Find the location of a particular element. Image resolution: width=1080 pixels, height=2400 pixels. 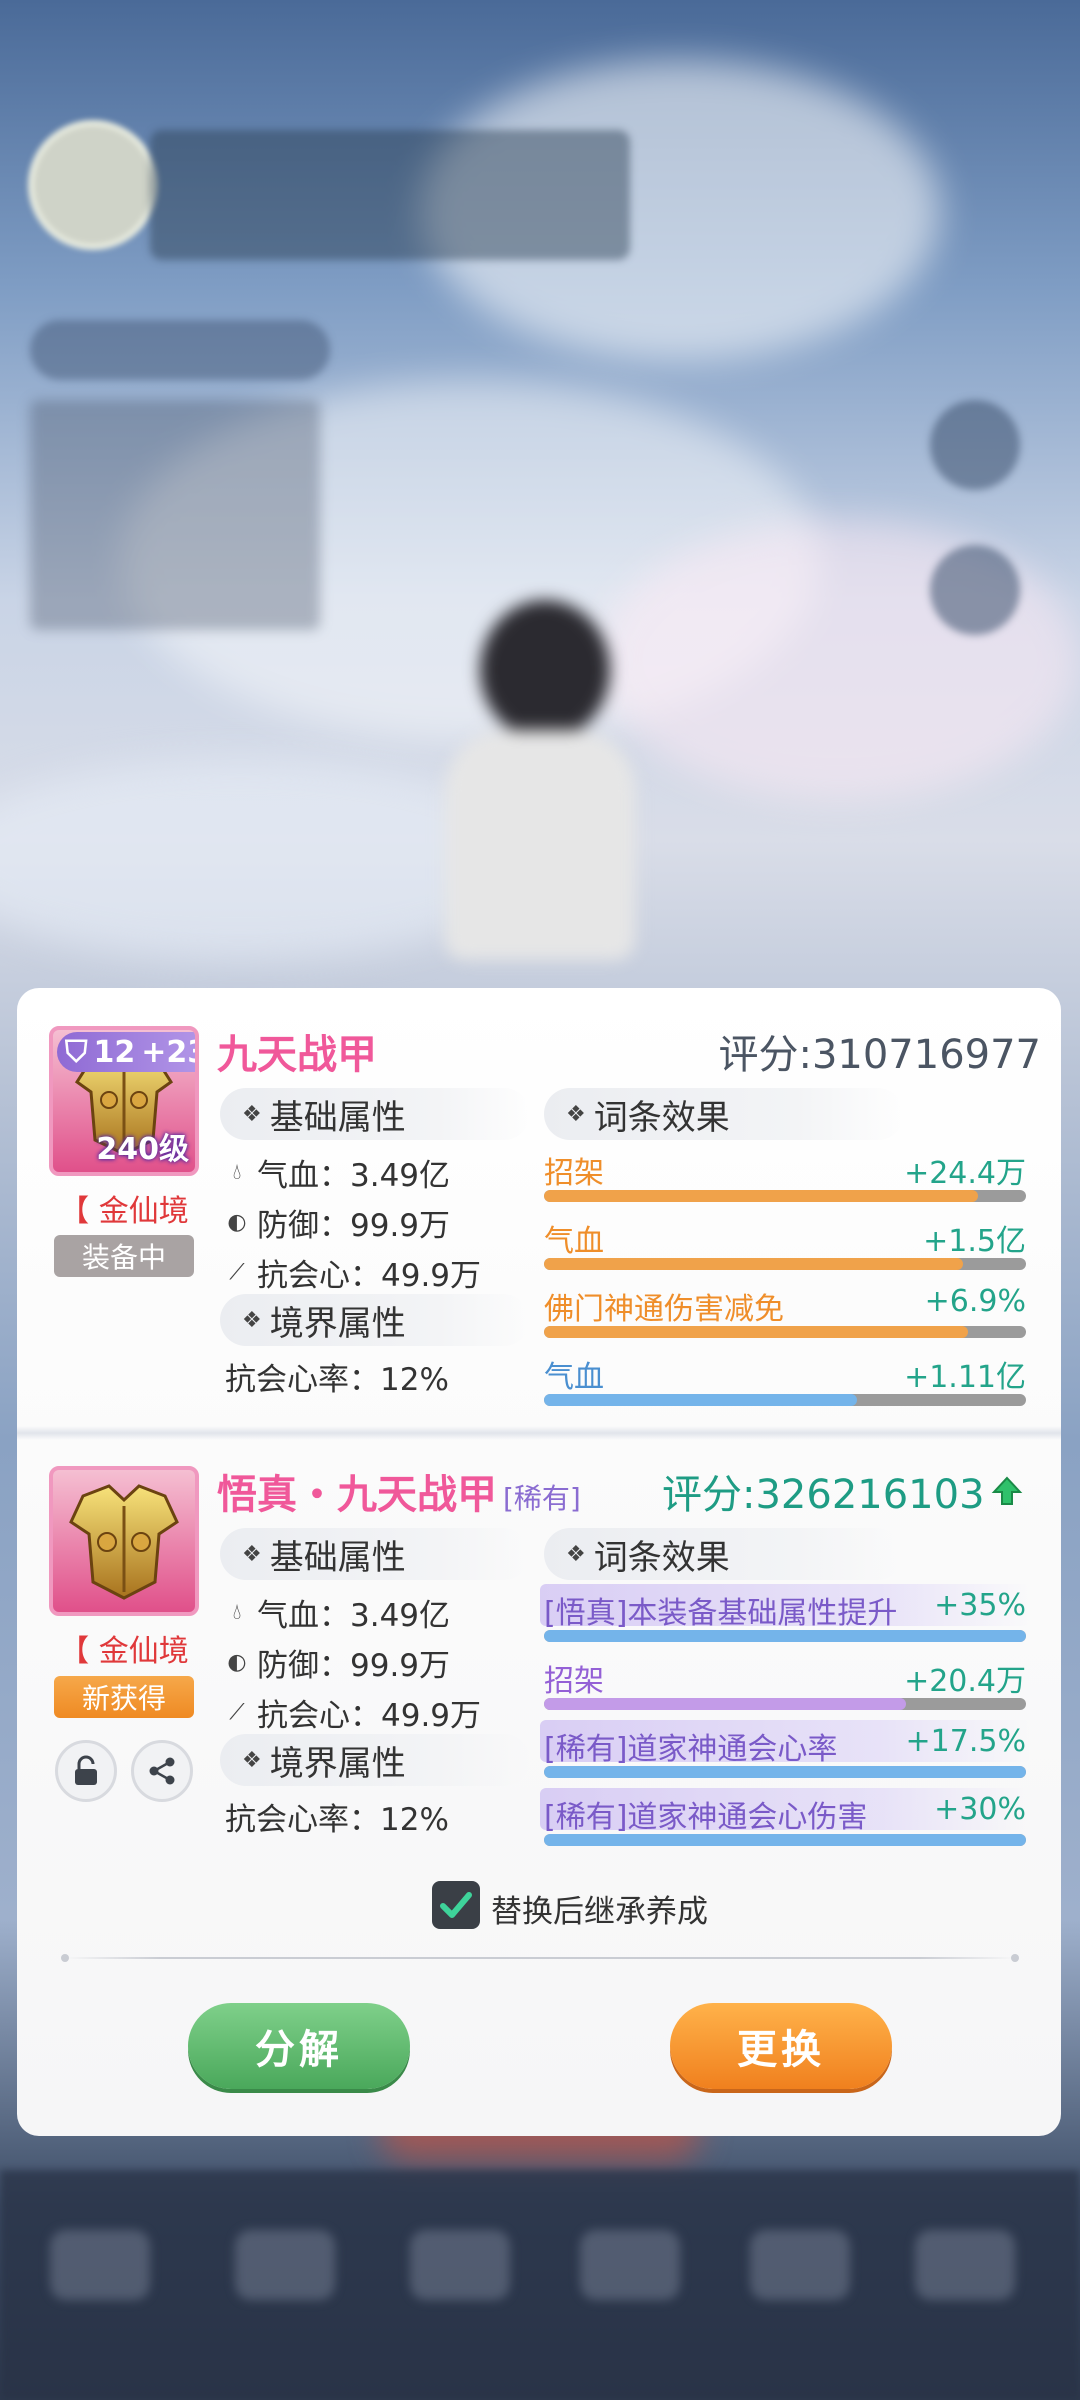

new-affix-1: [悟真]本装备基础属性提升 +35% is located at coordinates (785, 1614).